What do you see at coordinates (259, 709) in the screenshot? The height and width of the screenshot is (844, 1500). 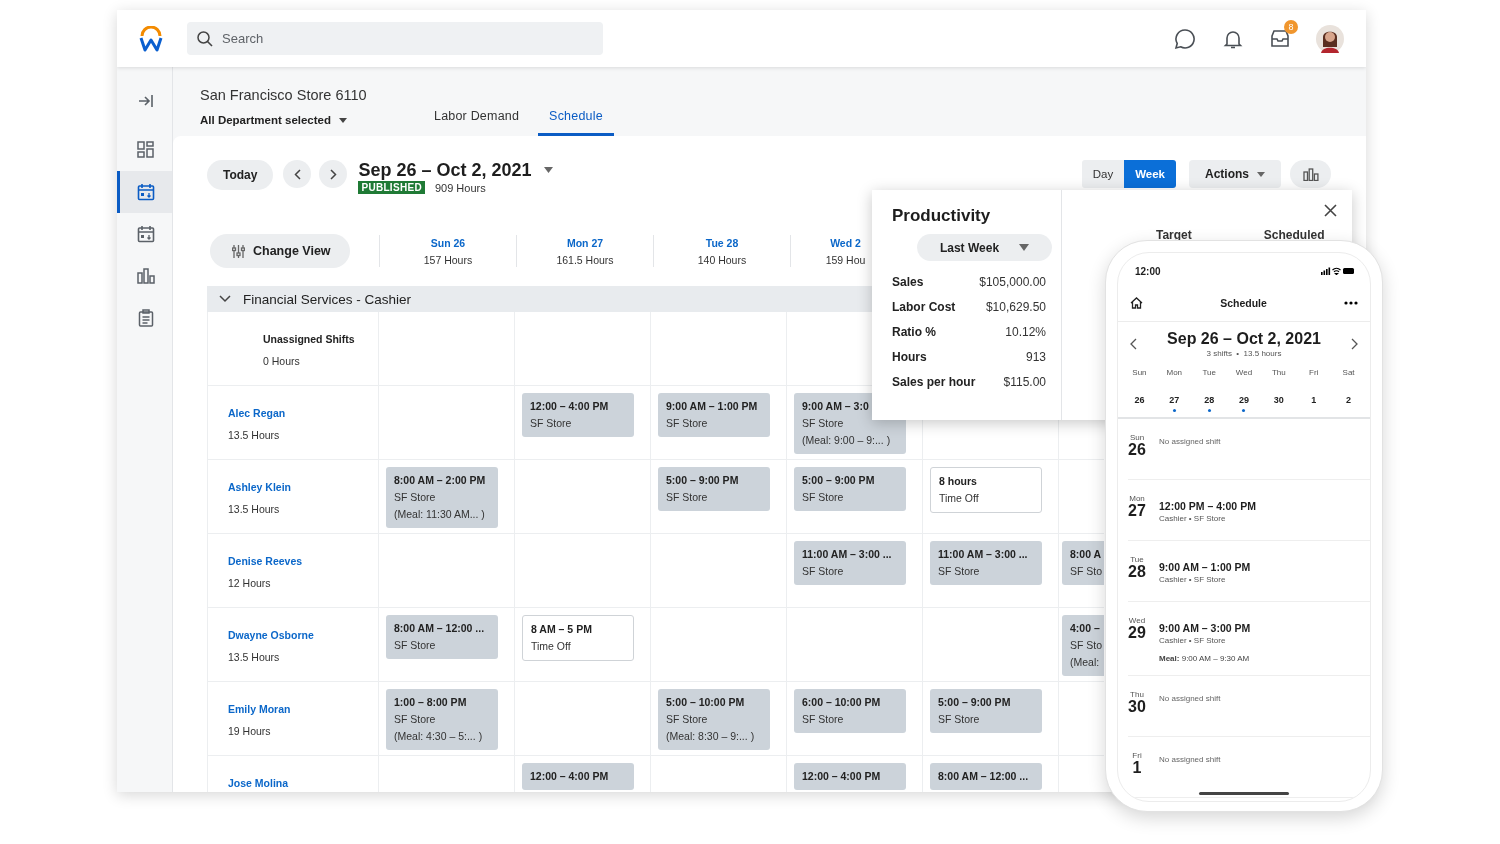 I see `employee-link: Emily Moran` at bounding box center [259, 709].